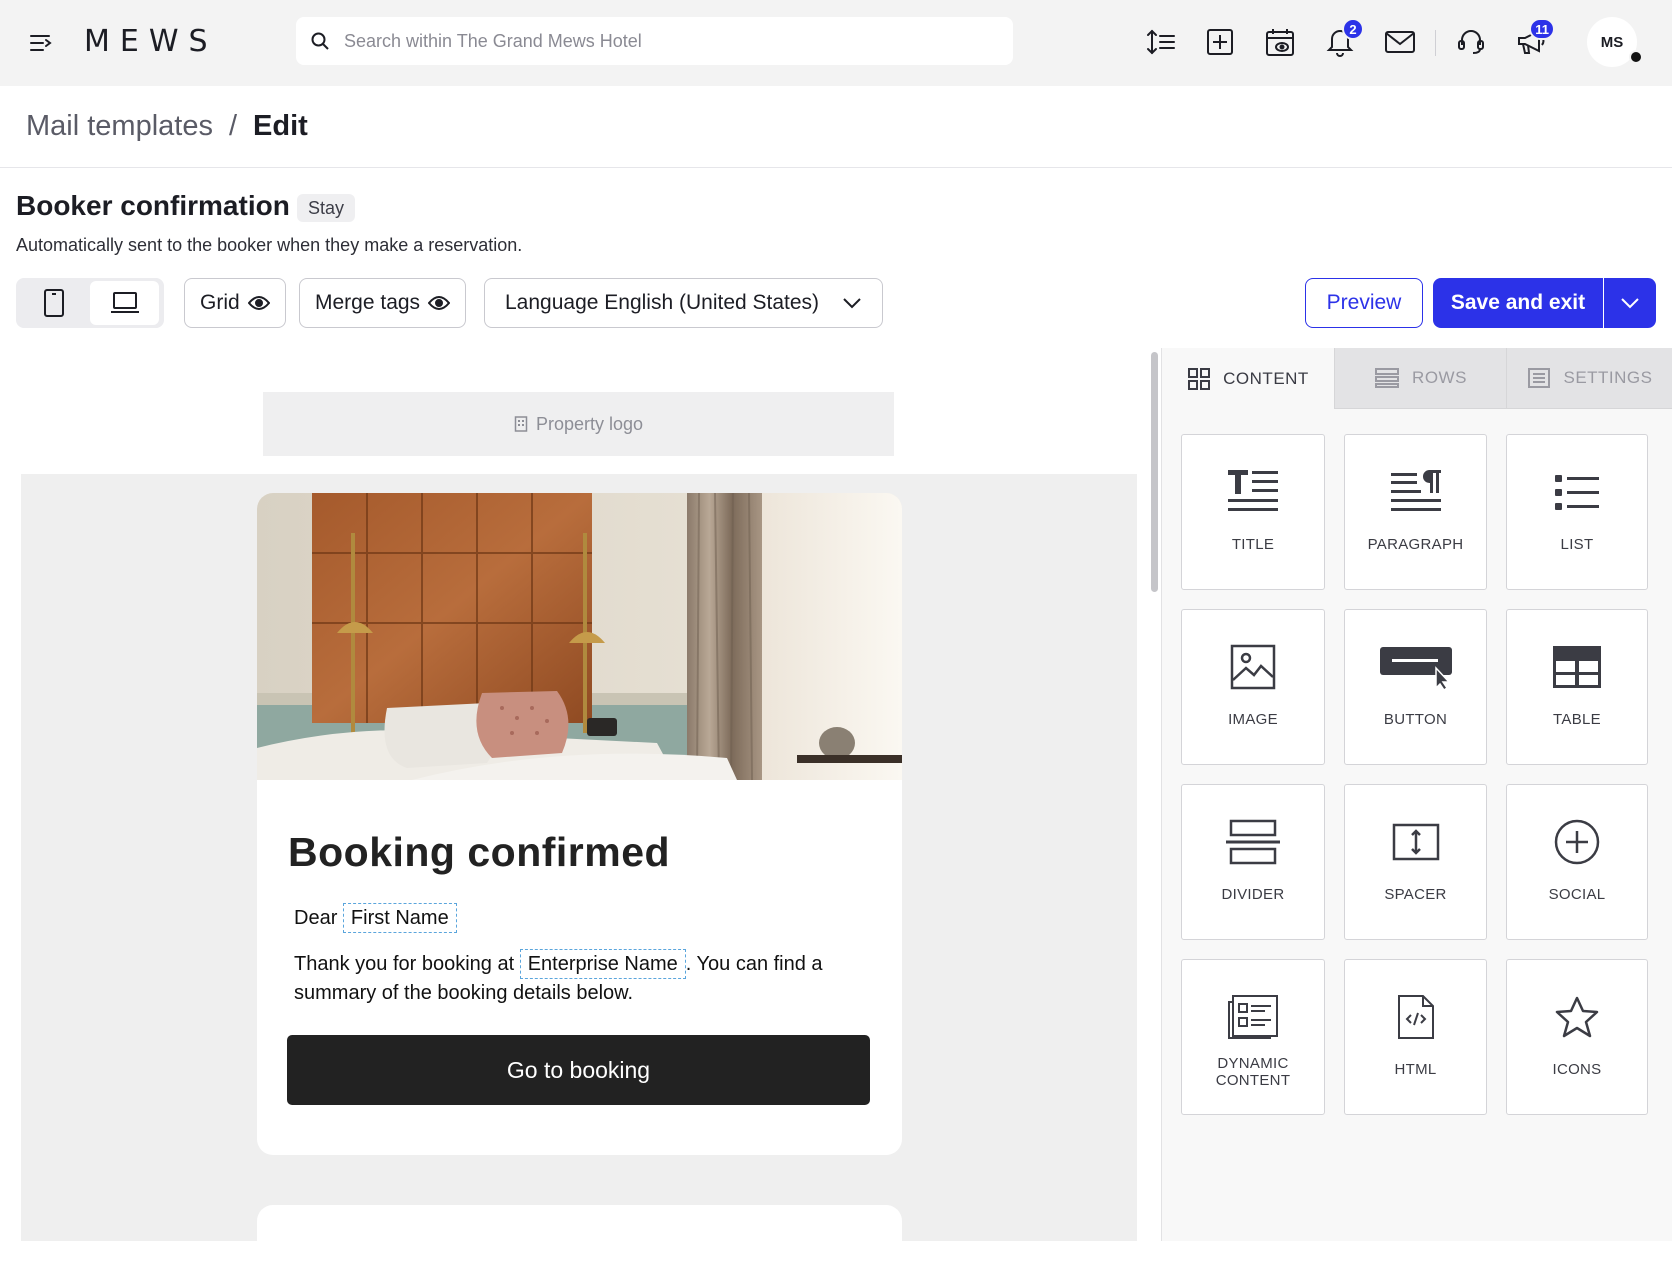  Describe the element at coordinates (1439, 377) in the screenshot. I see `tab-rows-label: ROWS` at that location.